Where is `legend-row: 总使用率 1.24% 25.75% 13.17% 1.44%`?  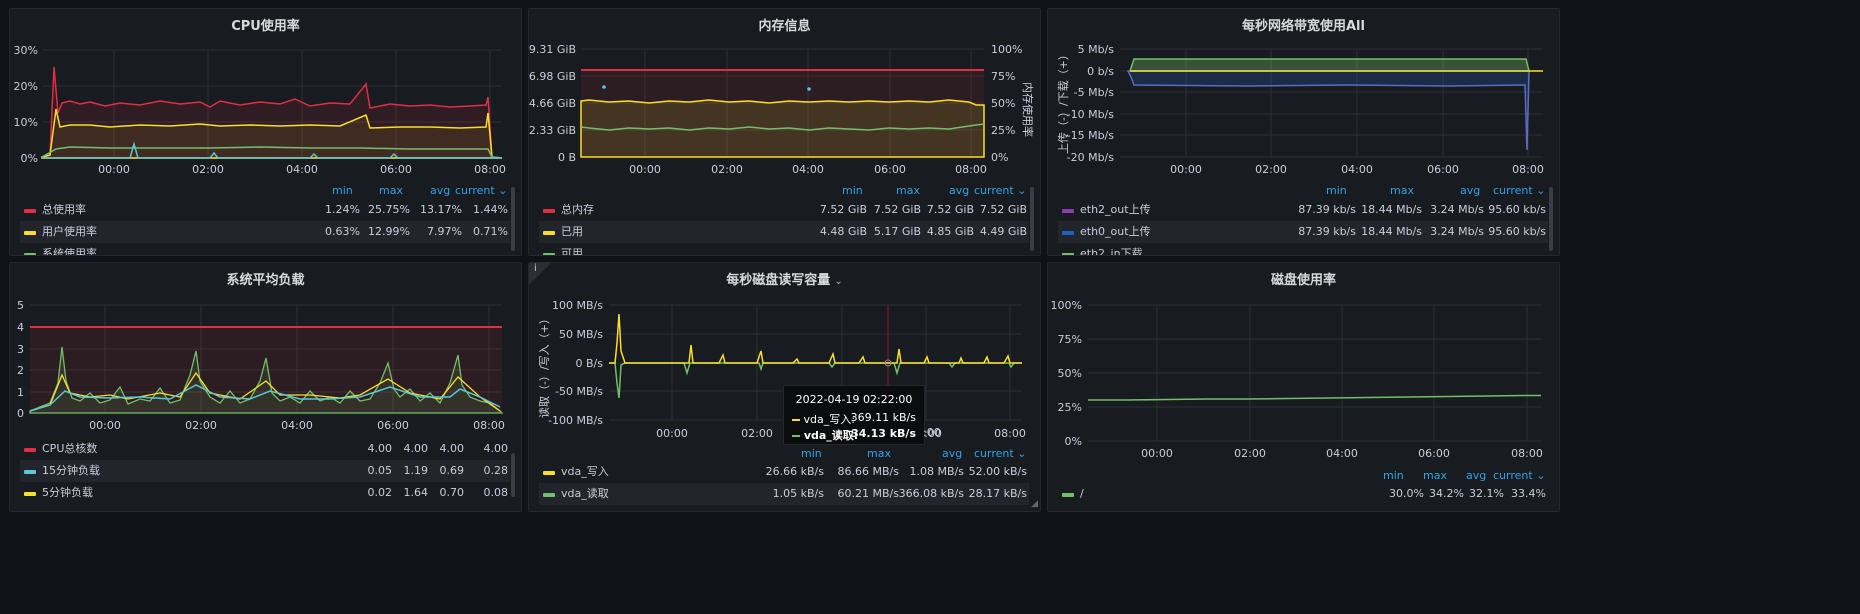
legend-row: 总使用率 1.24% 25.75% 13.17% 1.44% is located at coordinates (265, 210).